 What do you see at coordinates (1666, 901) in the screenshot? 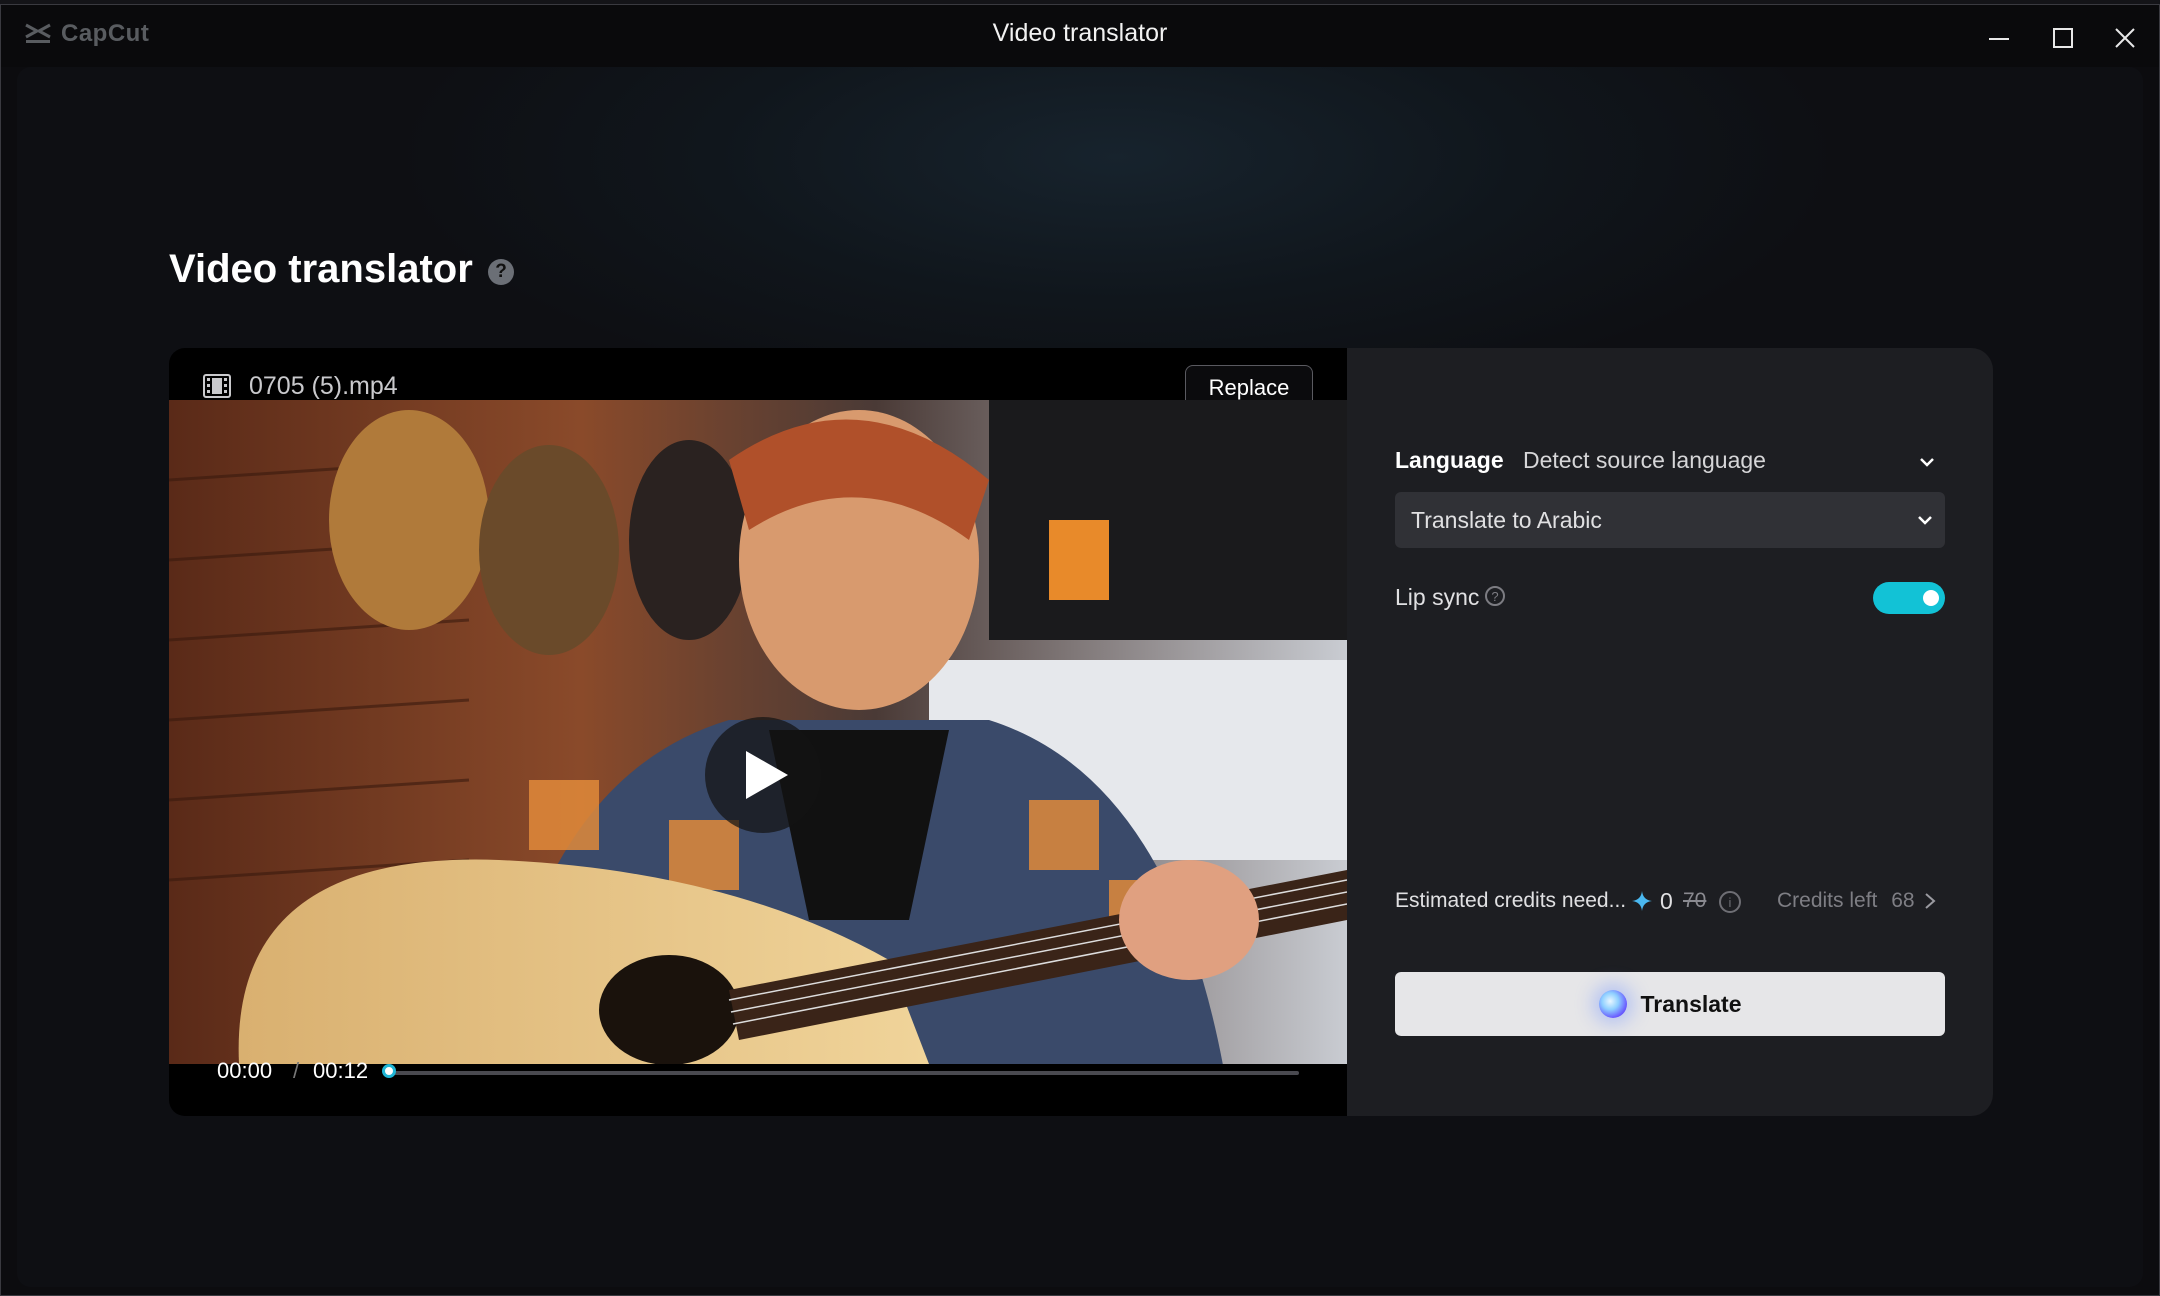
I see `credits-needed: 0` at bounding box center [1666, 901].